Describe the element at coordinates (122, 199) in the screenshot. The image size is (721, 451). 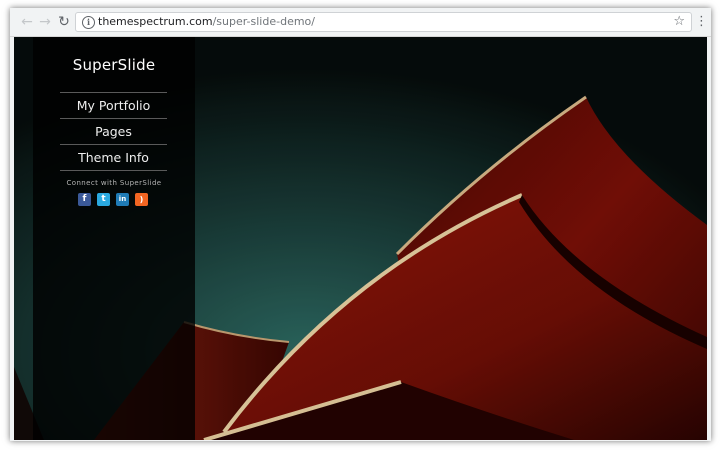
I see `linkedin-icon: in` at that location.